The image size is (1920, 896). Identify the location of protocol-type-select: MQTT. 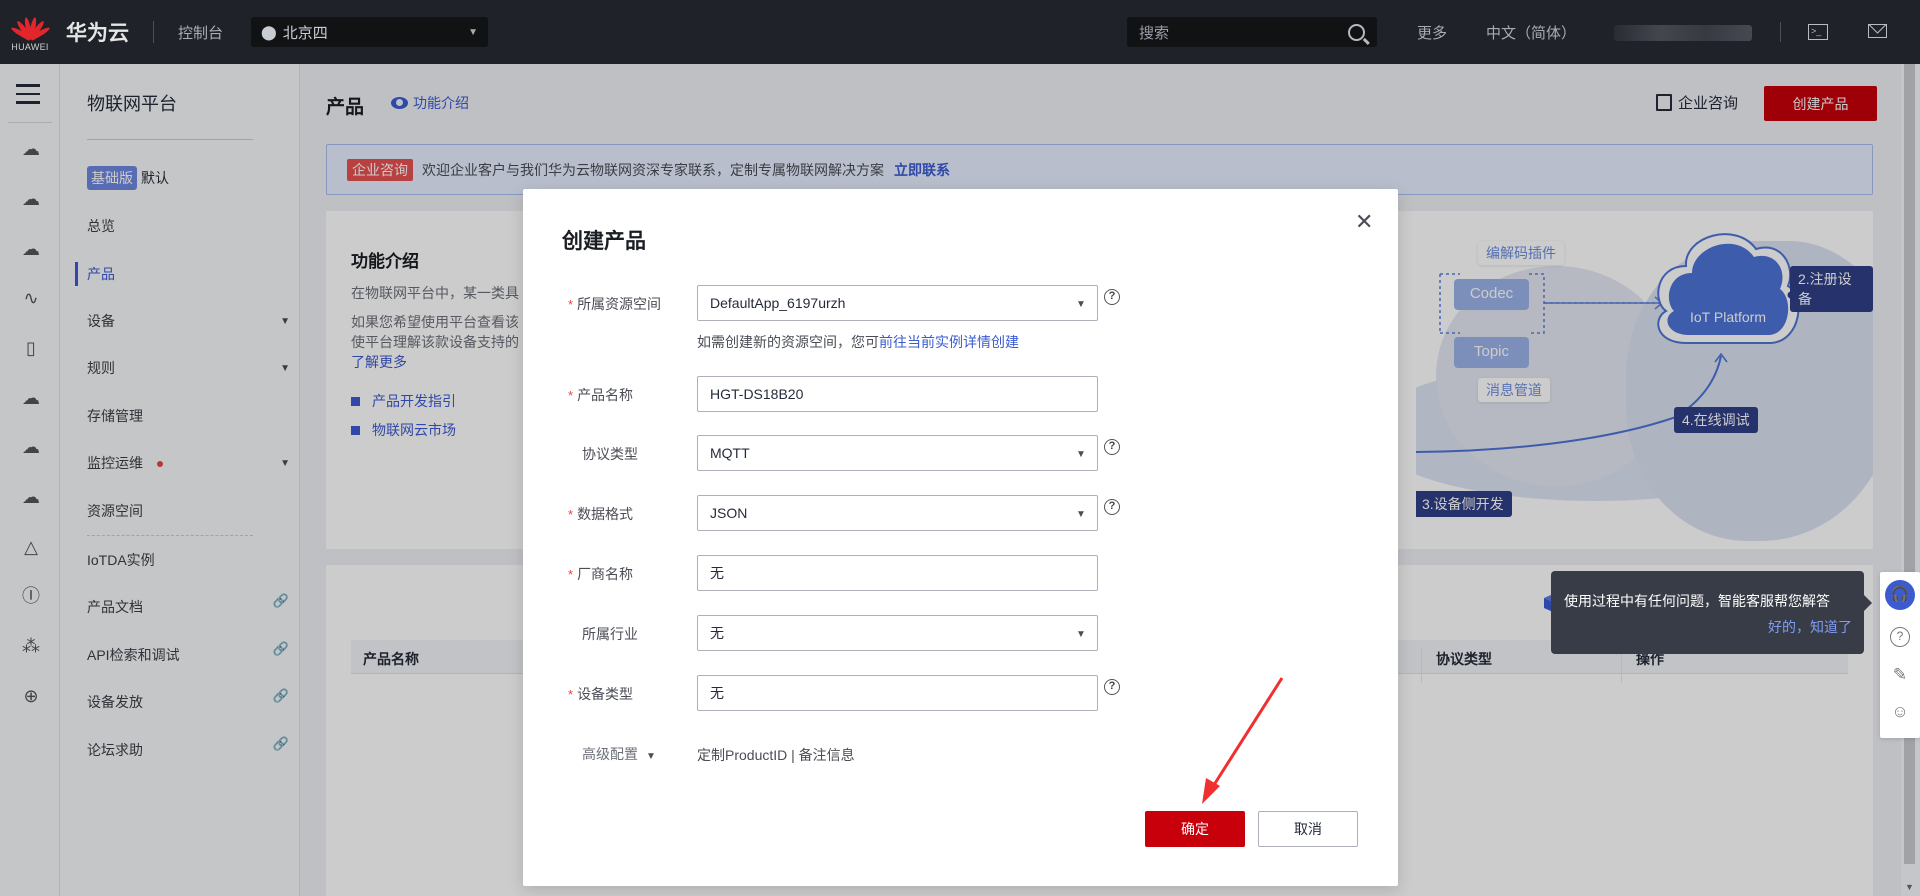
(897, 453).